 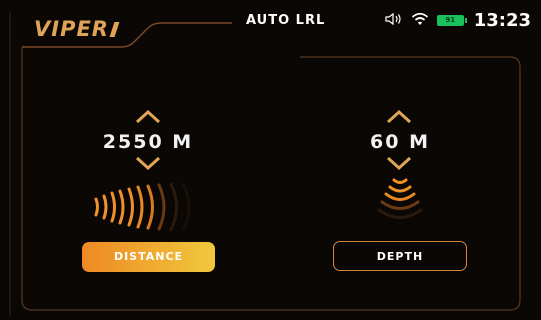 What do you see at coordinates (399, 117) in the screenshot?
I see `depth-increase-chevron-up-icon` at bounding box center [399, 117].